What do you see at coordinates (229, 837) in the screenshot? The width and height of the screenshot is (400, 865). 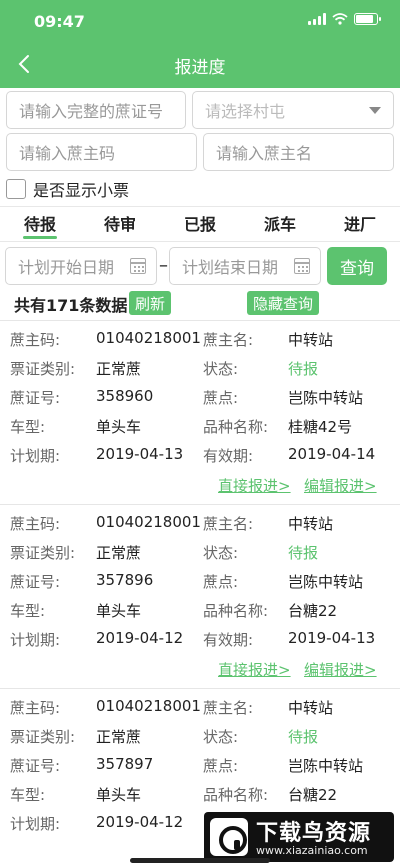 I see `bird-logo-icon` at bounding box center [229, 837].